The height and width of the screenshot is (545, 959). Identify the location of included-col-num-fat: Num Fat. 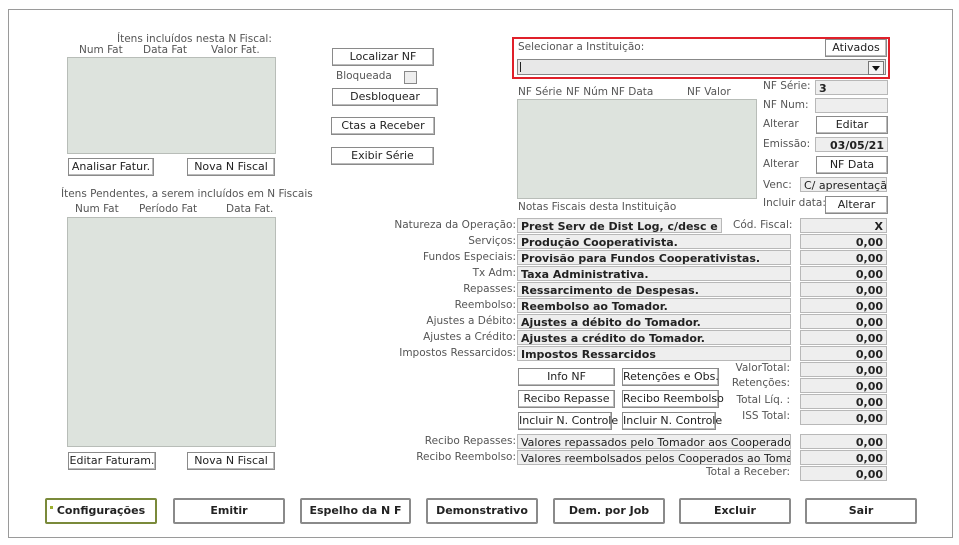
(101, 50).